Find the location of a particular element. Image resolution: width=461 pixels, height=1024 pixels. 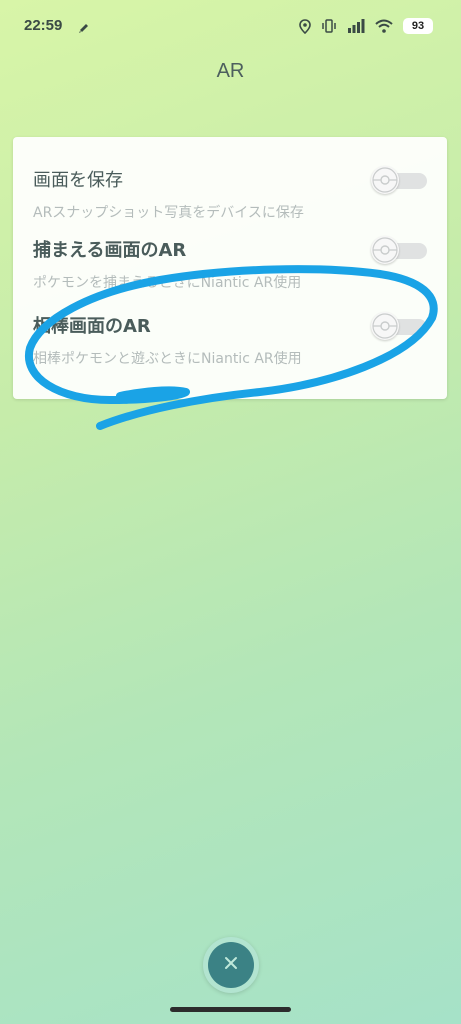

close-button-inner is located at coordinates (231, 965).